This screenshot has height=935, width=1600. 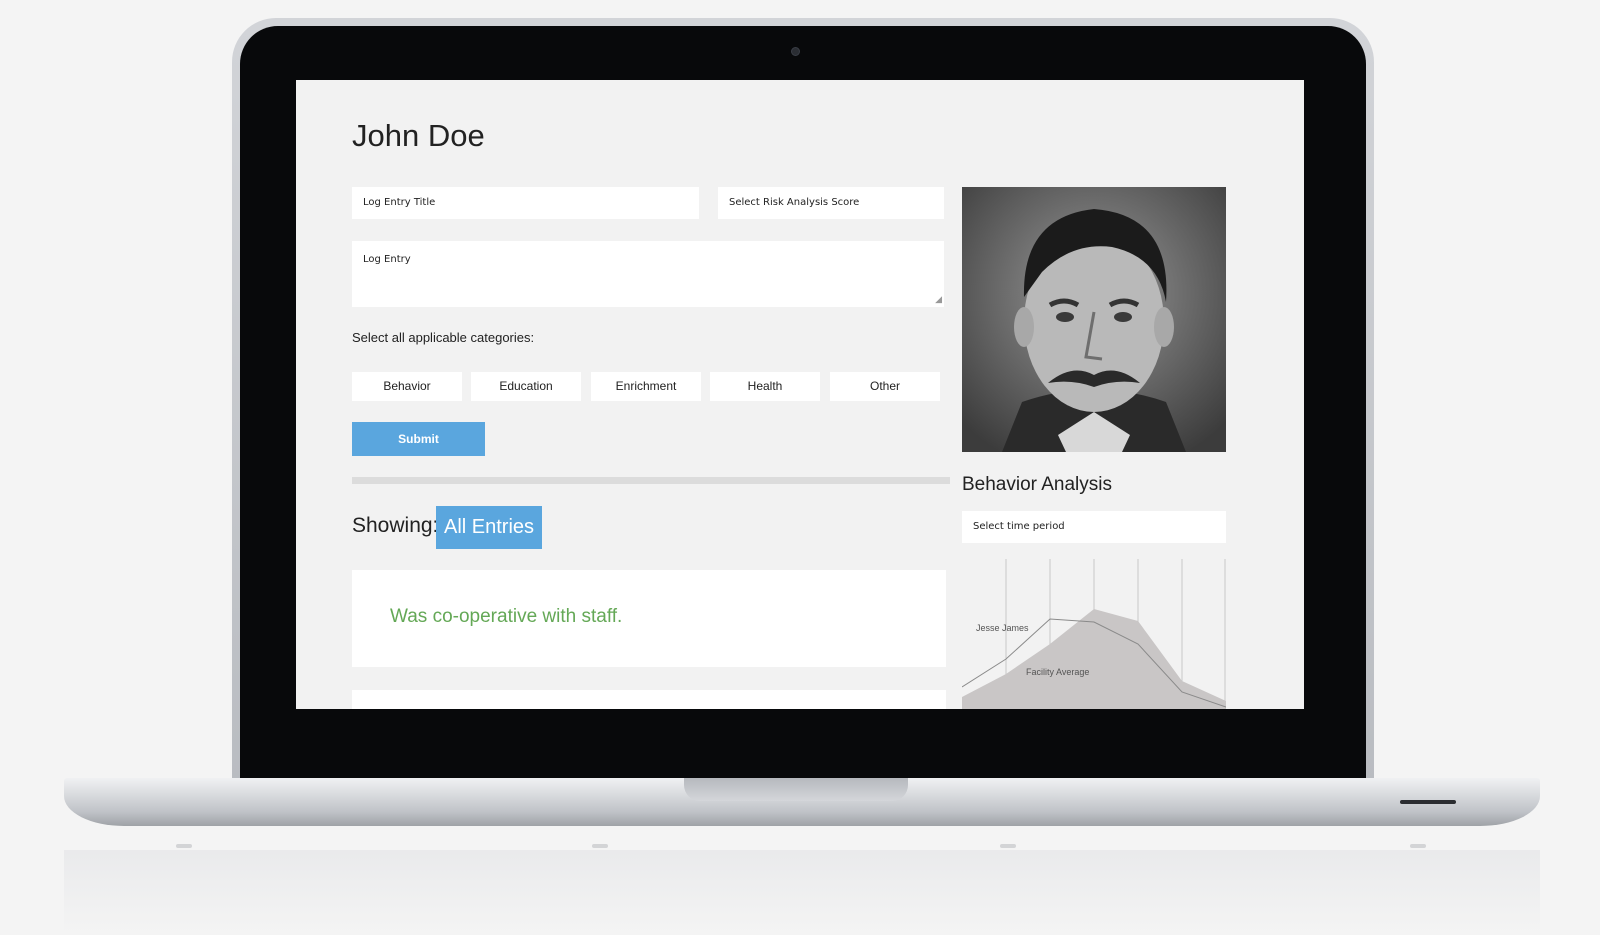 What do you see at coordinates (526, 386) in the screenshot?
I see `category-education-button: Education` at bounding box center [526, 386].